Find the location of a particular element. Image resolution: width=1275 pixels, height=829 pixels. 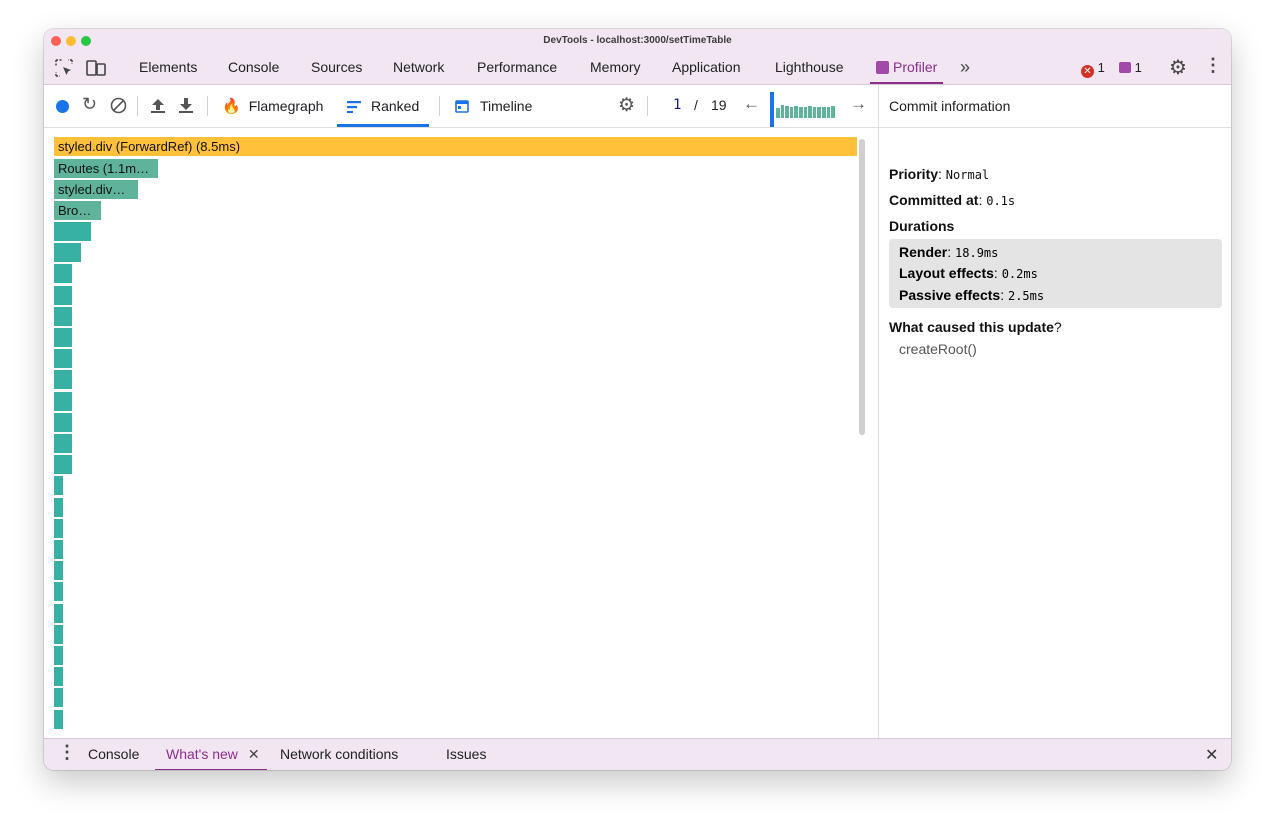

tab-application: Application is located at coordinates (706, 68).